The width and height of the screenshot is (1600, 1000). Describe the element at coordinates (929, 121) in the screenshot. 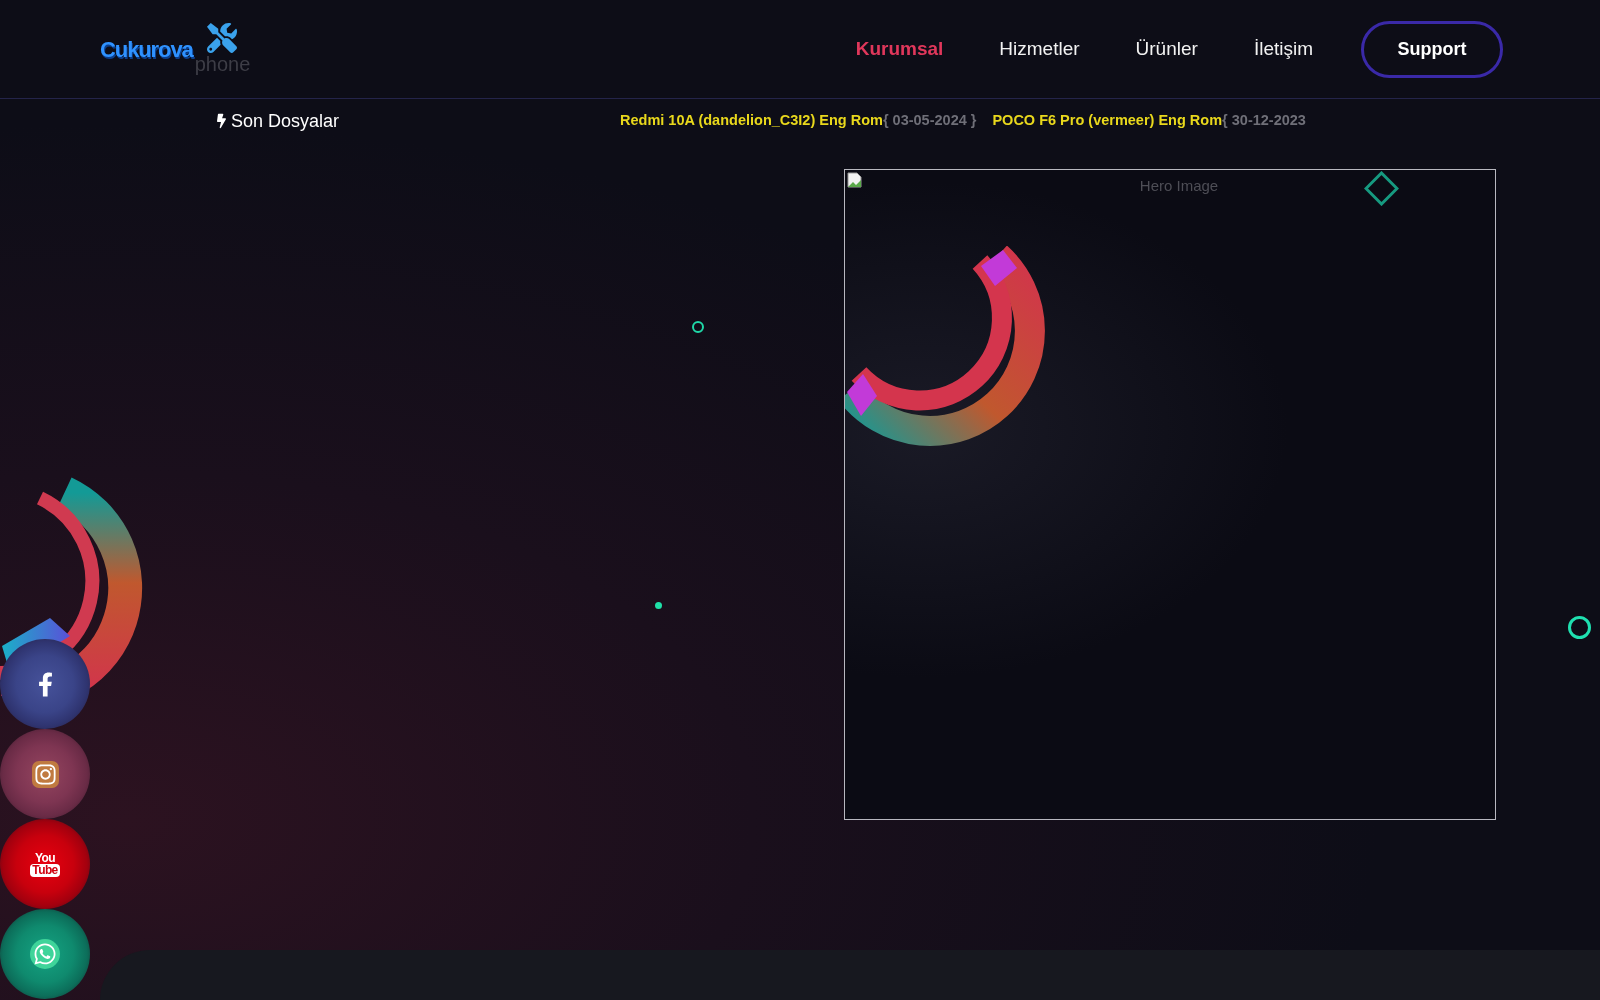

I see `file-date: { 03-05-2024 }` at that location.